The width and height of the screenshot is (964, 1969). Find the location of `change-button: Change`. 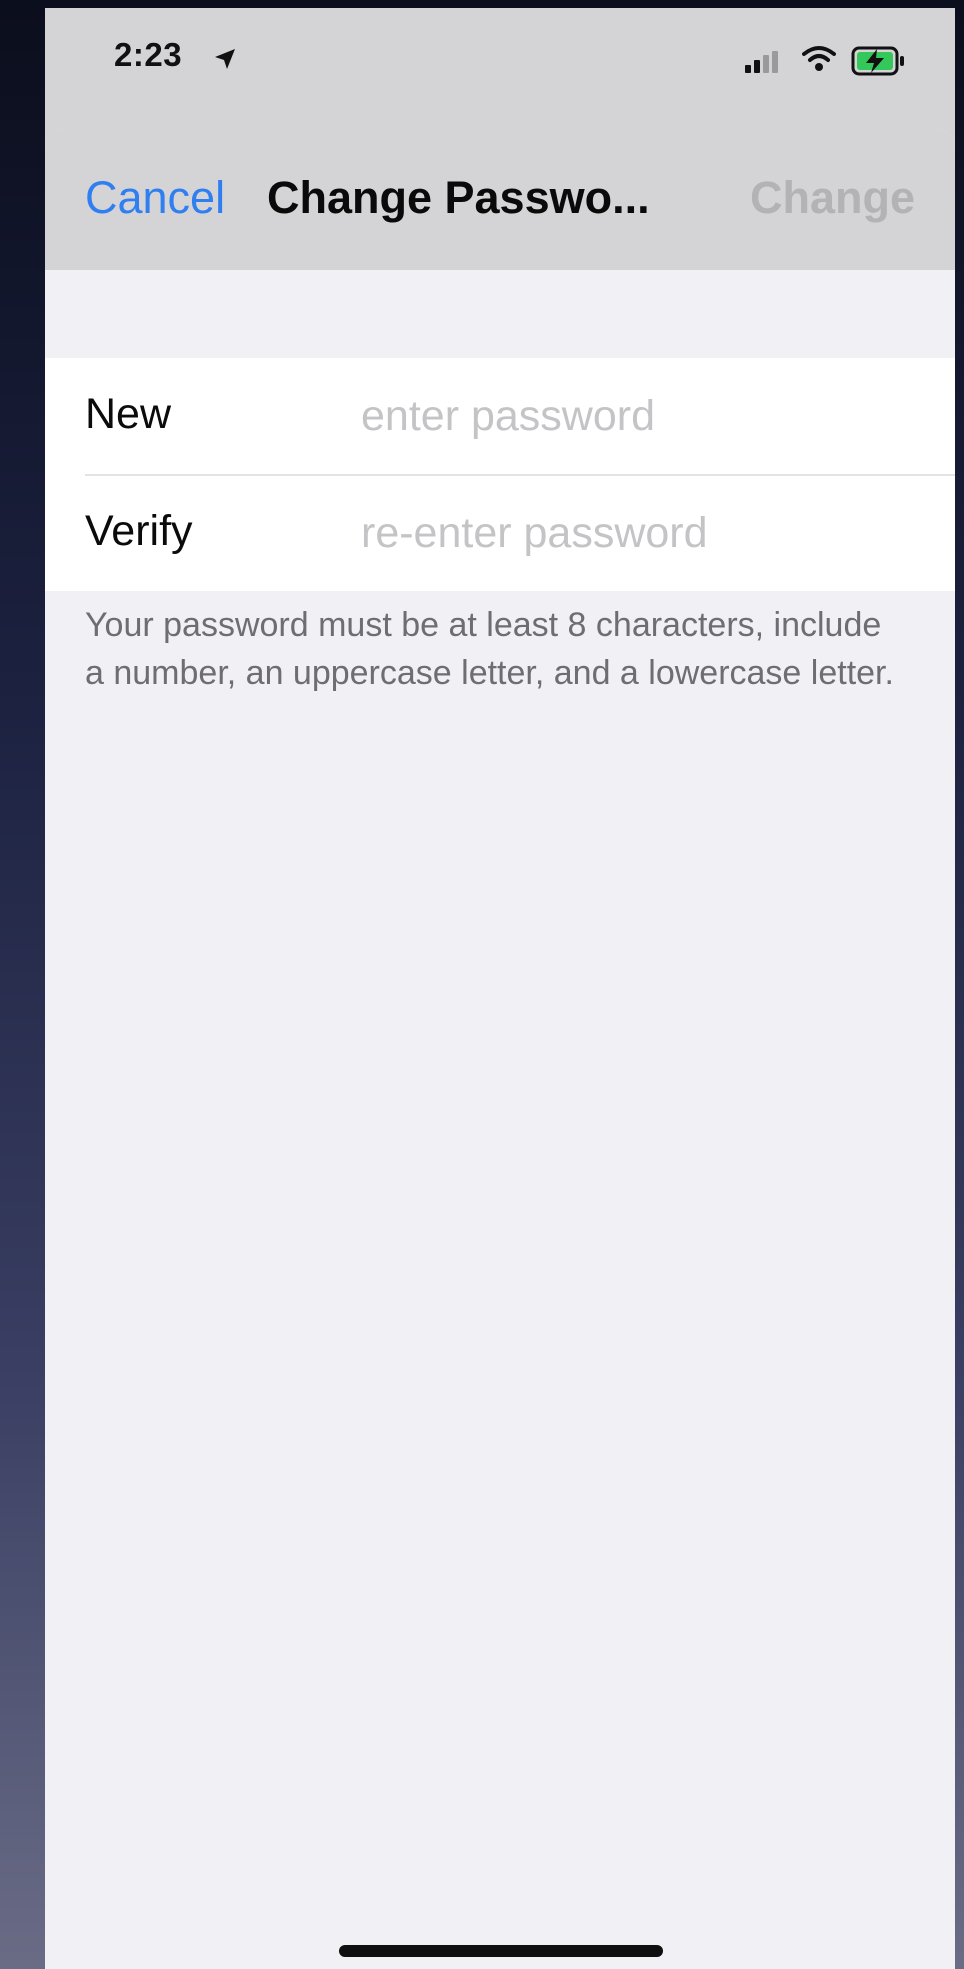

change-button: Change is located at coordinates (832, 198).